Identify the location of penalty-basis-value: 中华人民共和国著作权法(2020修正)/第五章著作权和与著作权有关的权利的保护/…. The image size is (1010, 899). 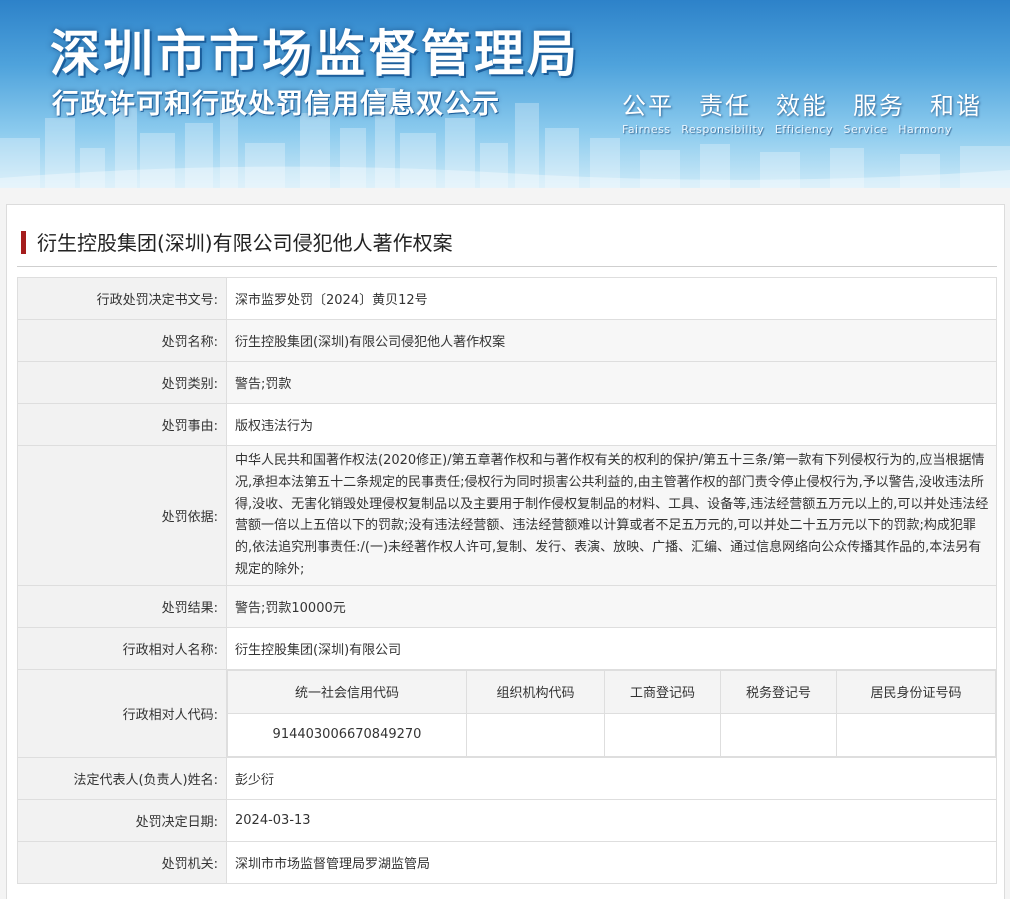
(611, 515).